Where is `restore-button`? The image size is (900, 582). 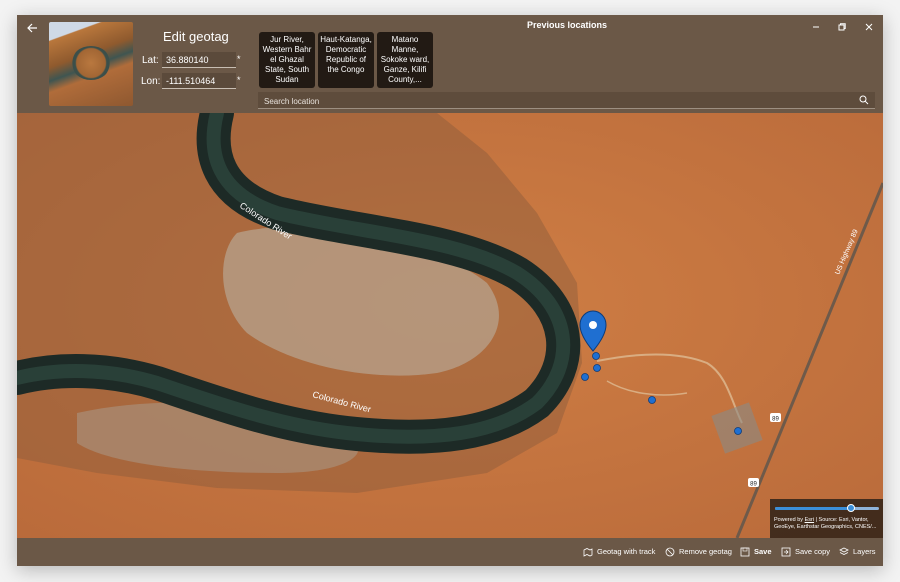 restore-button is located at coordinates (842, 29).